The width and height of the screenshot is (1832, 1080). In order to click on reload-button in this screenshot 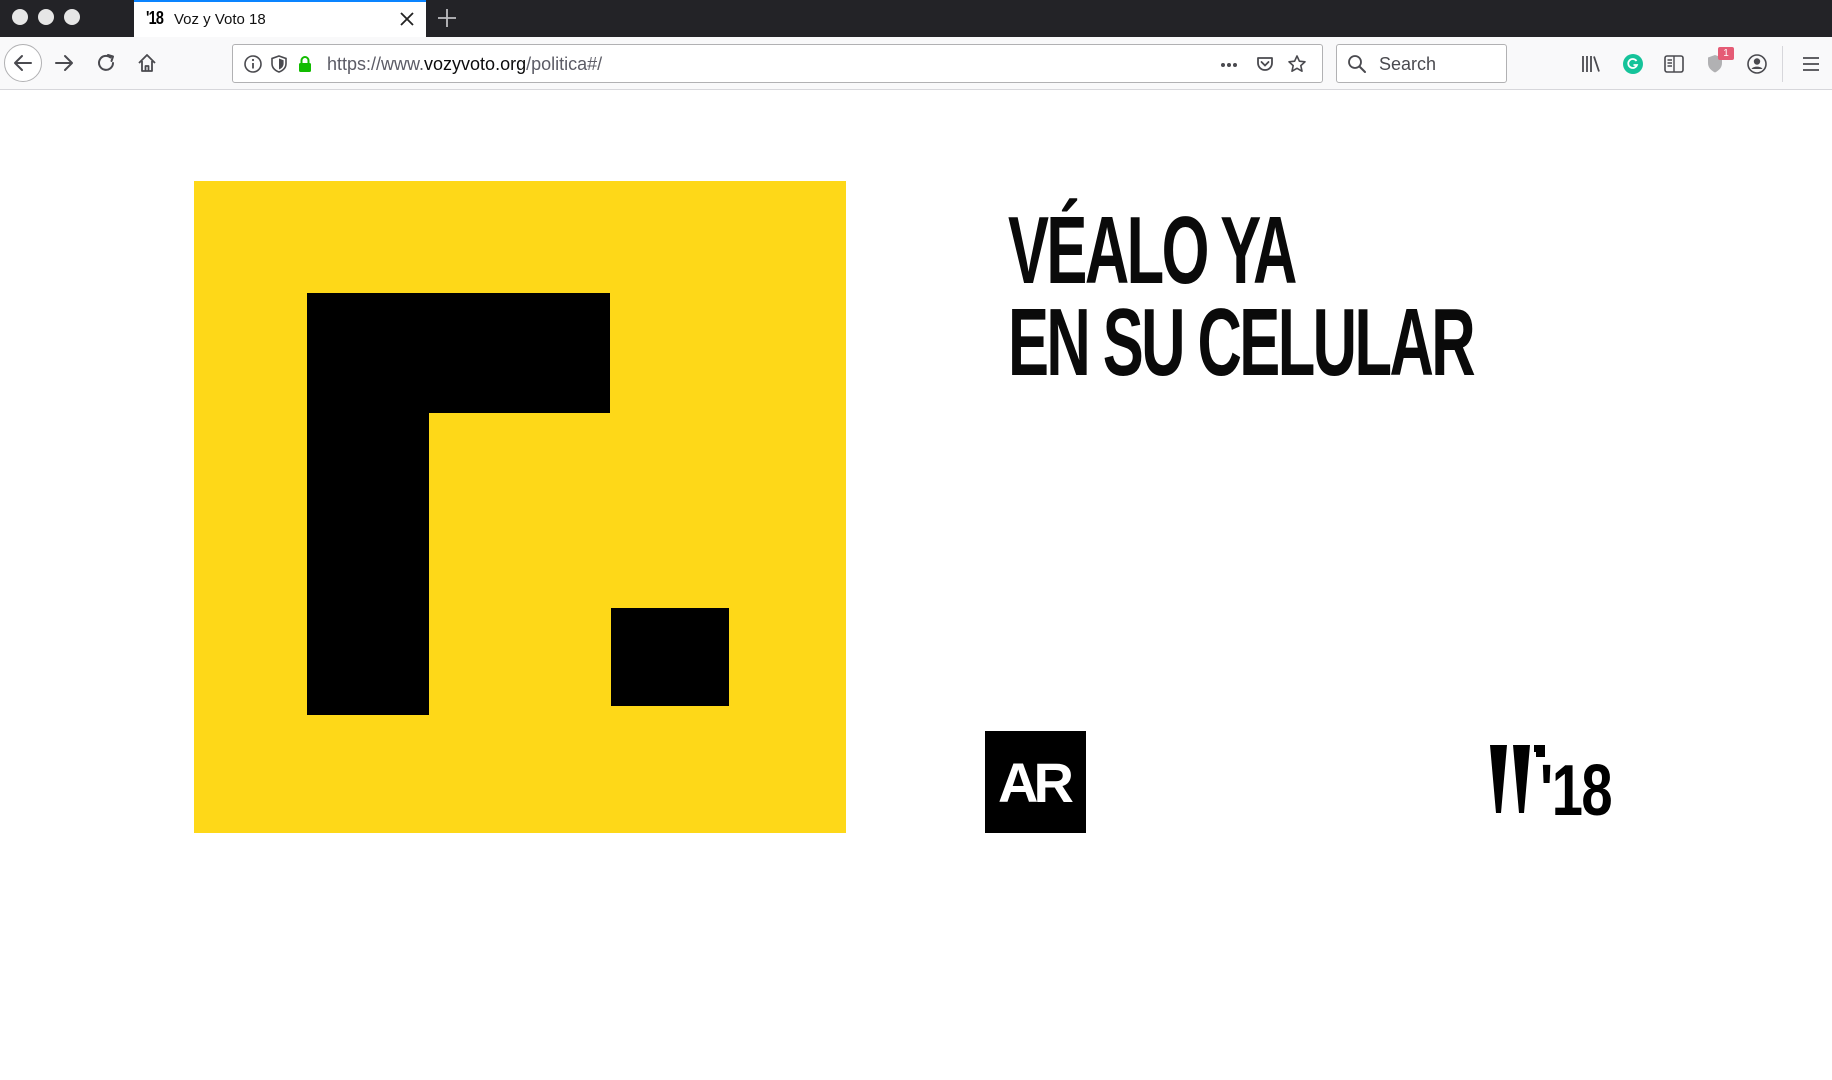, I will do `click(106, 63)`.